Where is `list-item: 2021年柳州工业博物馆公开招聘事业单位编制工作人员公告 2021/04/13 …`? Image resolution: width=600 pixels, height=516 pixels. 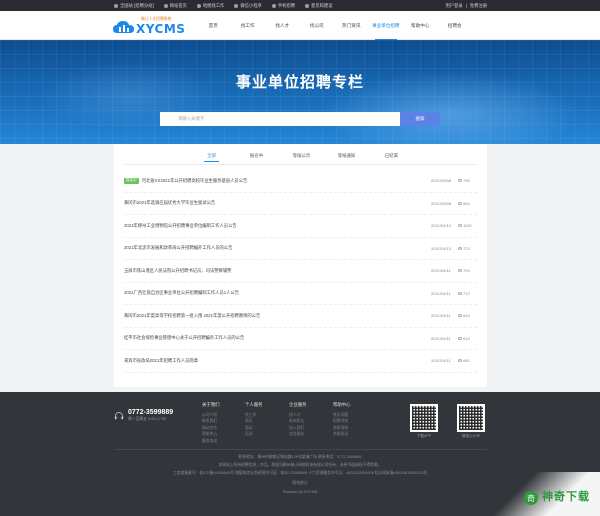 list-item: 2021年柳州工业博物馆公开招聘事业单位编制工作人员公告 2021/04/13 … is located at coordinates (300, 226).